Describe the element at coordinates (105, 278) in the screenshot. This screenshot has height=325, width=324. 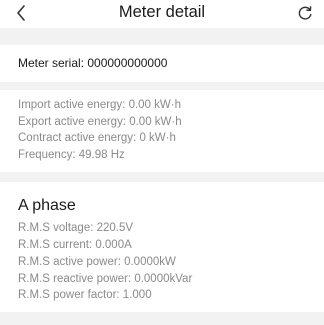
I see `rms-reactive-power: R.M.S reactive power: 0.0000kVar` at that location.